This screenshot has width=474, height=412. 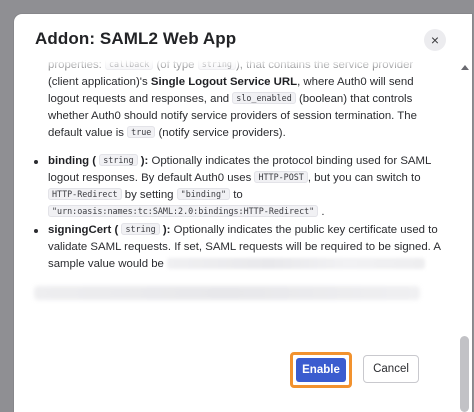 What do you see at coordinates (264, 98) in the screenshot?
I see `code-slo-enabled: slo_enabled` at bounding box center [264, 98].